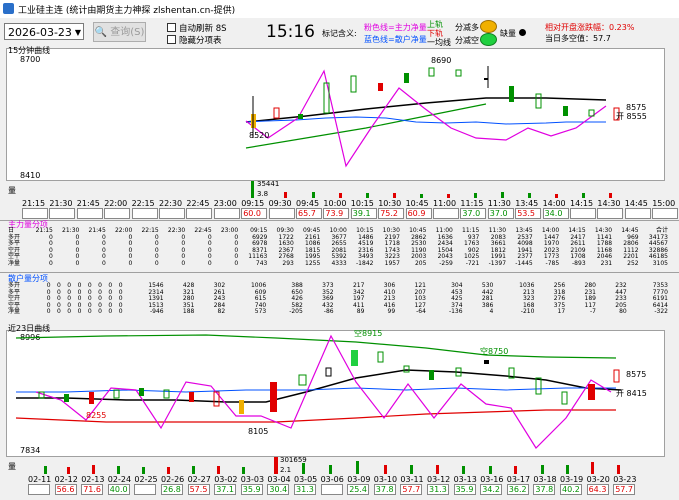 The height and width of the screenshot is (500, 679). Describe the element at coordinates (278, 489) in the screenshot. I see `ratio-box: 30.4` at that location.